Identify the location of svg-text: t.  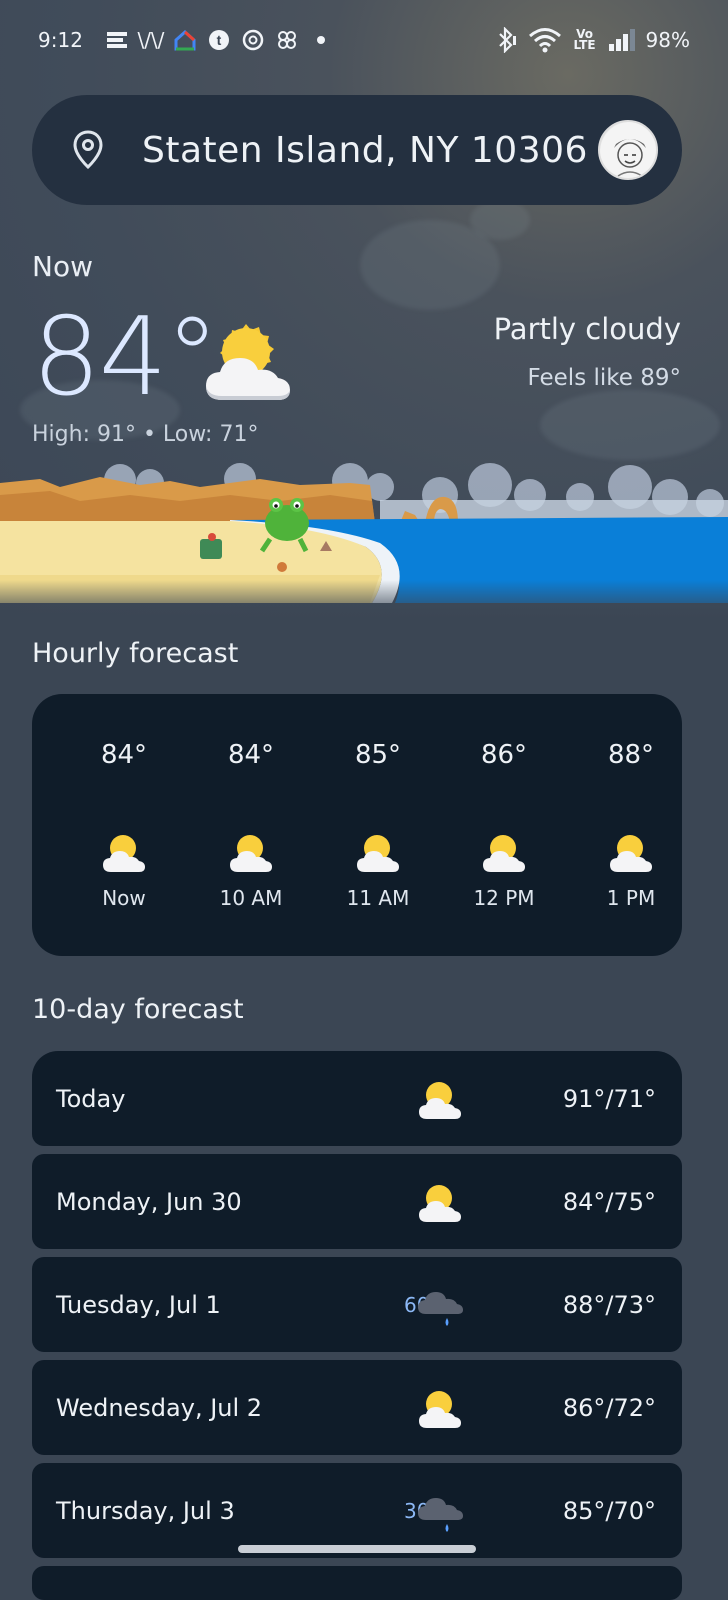
(219, 40).